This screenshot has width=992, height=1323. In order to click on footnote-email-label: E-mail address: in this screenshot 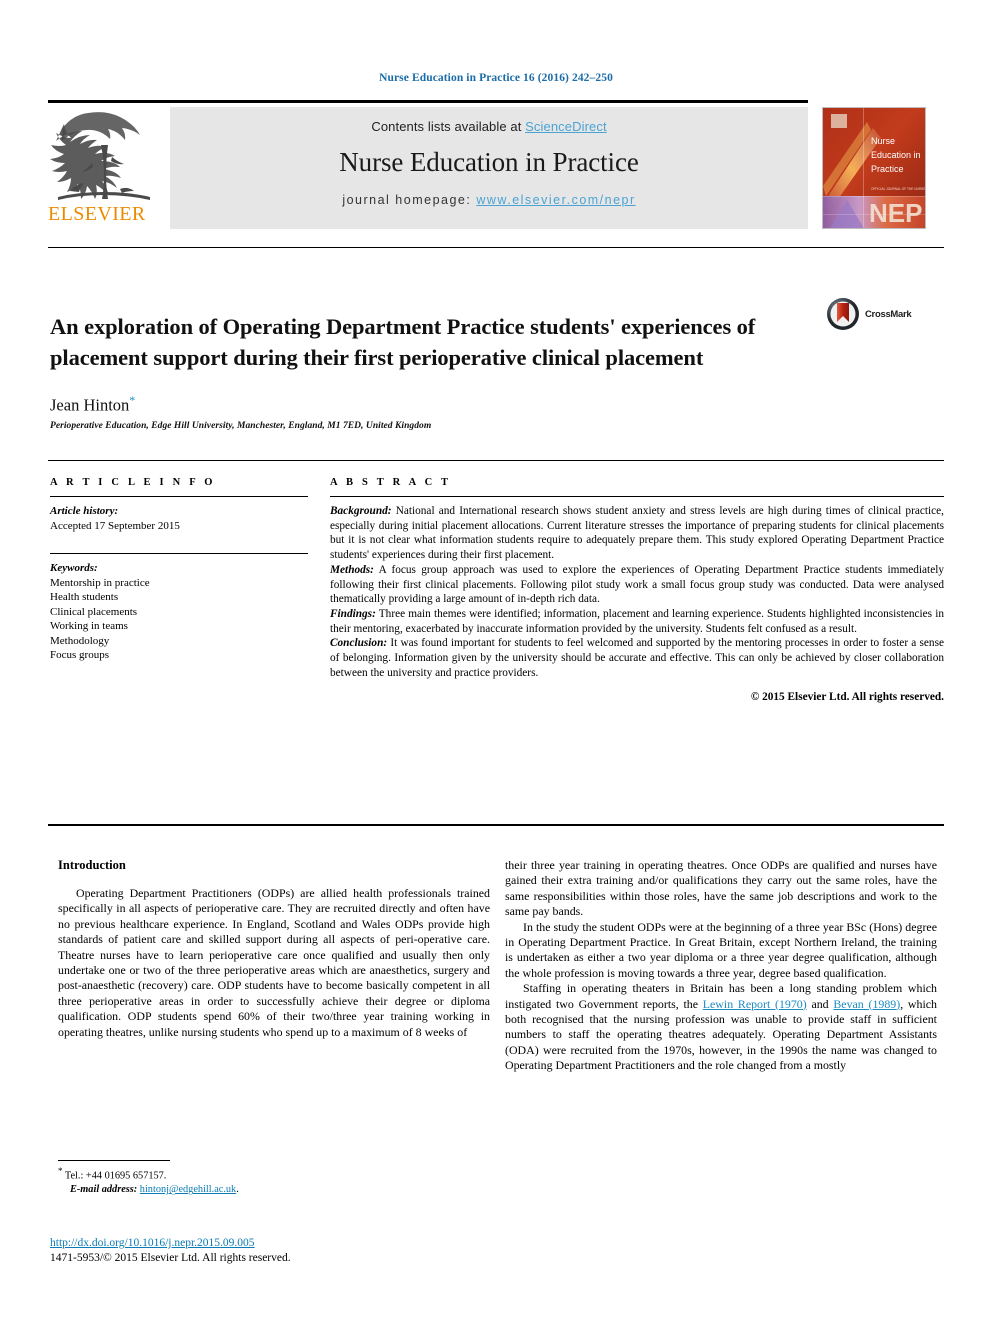, I will do `click(104, 1190)`.